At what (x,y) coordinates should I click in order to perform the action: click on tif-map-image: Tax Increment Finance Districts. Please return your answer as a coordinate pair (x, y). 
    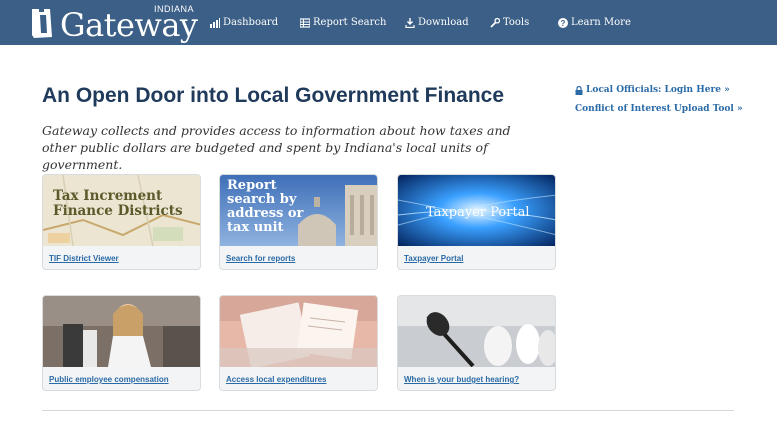
    Looking at the image, I should click on (121, 210).